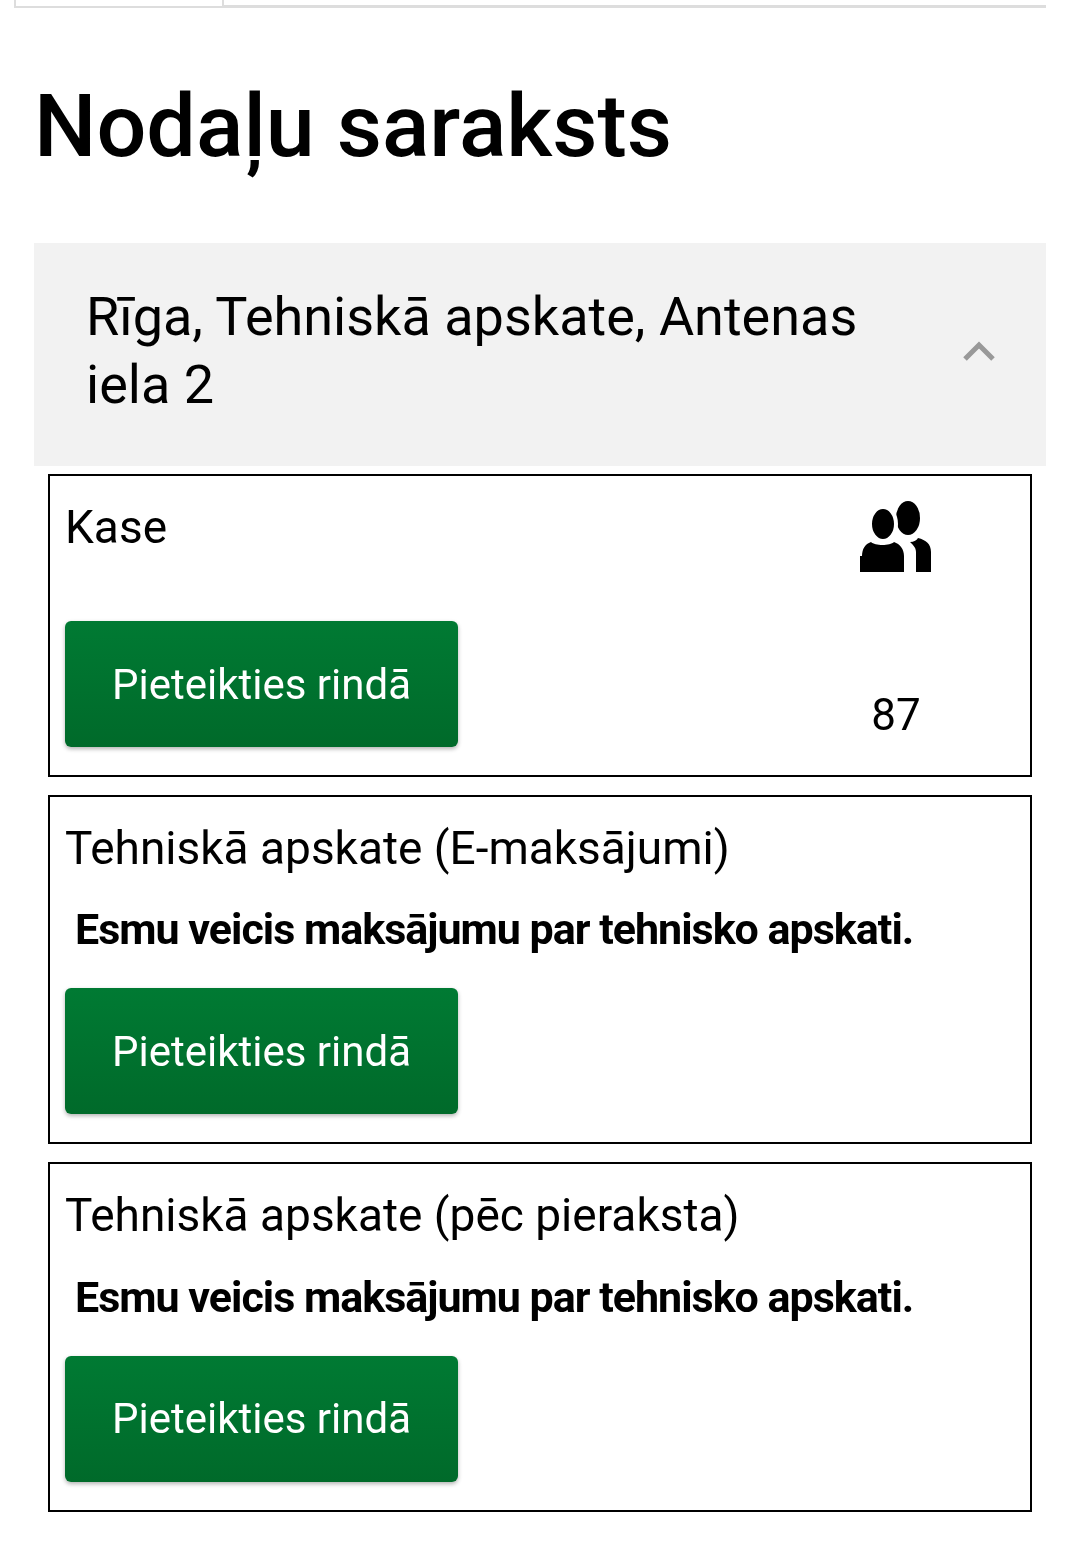 The height and width of the screenshot is (1547, 1080). Describe the element at coordinates (398, 849) in the screenshot. I see `service-name: Tehniskā apskate (E-maksājumi)` at that location.